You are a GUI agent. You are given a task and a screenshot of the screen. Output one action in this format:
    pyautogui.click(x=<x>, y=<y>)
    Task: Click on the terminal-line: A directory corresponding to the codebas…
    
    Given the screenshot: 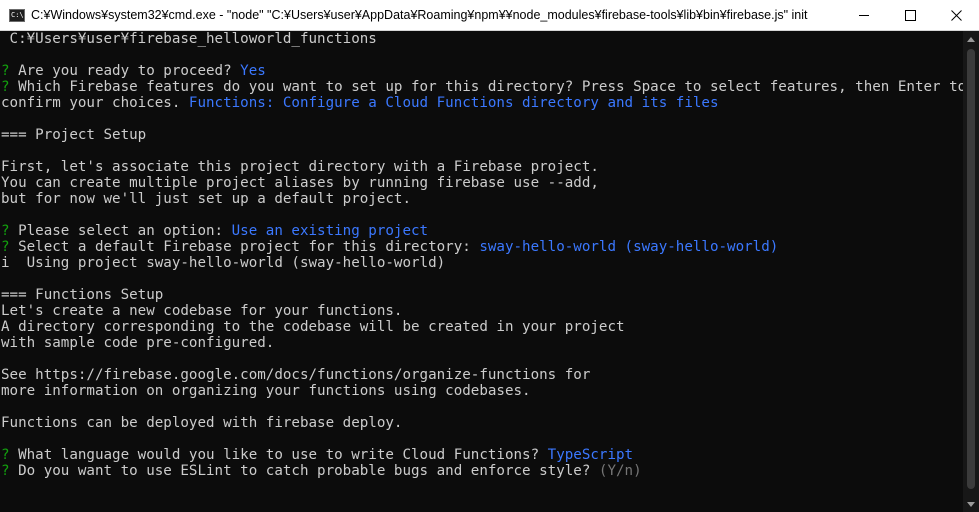 What is the action you would take?
    pyautogui.click(x=481, y=327)
    